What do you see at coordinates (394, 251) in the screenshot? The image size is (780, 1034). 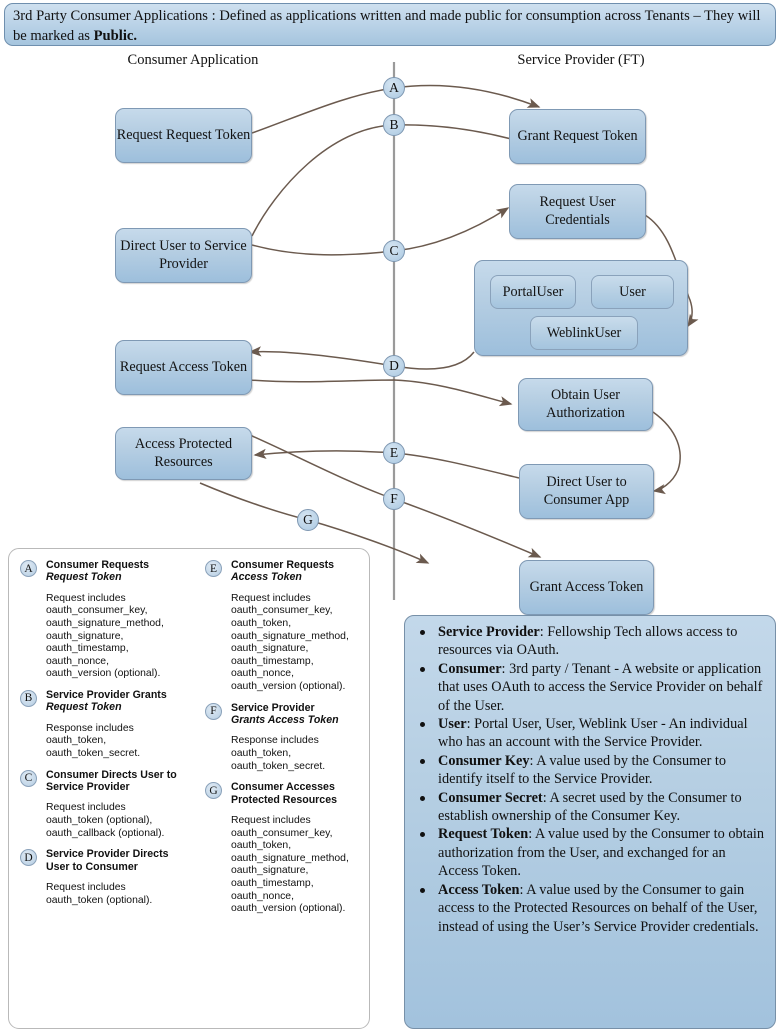 I see `step-marker-c: C` at bounding box center [394, 251].